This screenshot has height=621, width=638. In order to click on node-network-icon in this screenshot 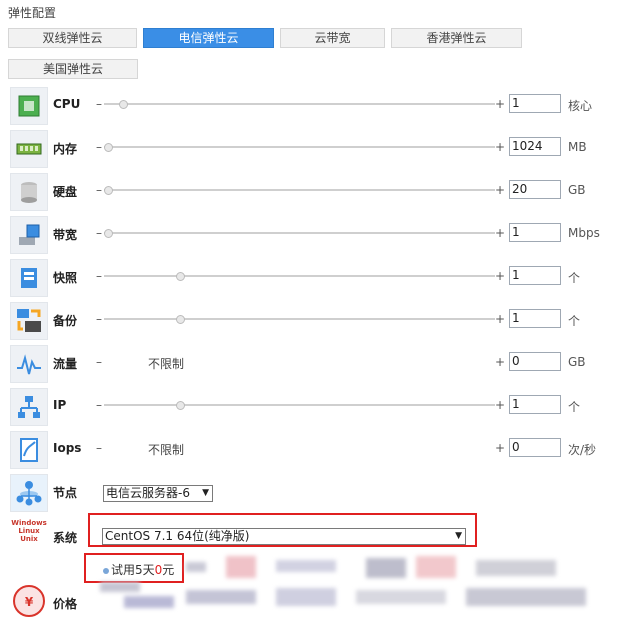, I will do `click(29, 493)`.